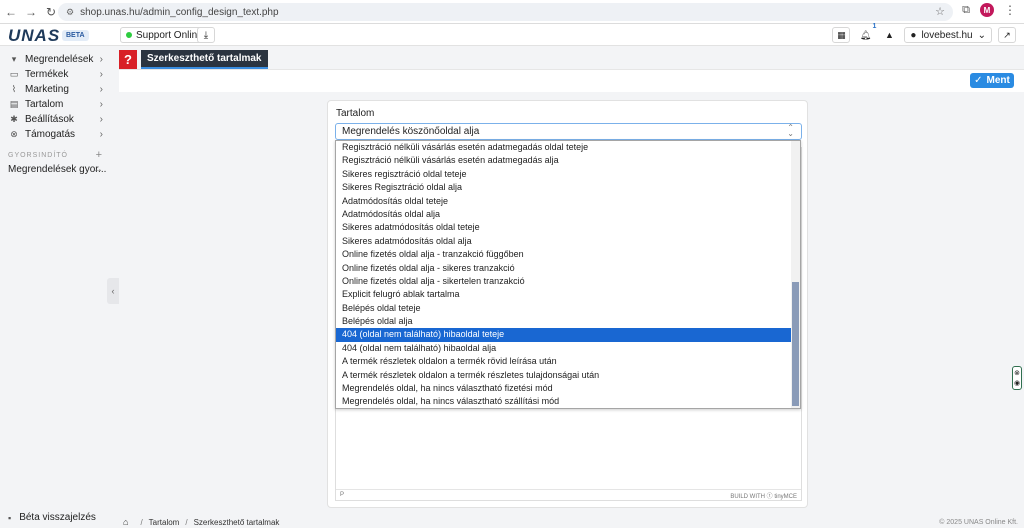 The height and width of the screenshot is (528, 1024). Describe the element at coordinates (98, 169) in the screenshot. I see `arrow-right-icon: →` at that location.